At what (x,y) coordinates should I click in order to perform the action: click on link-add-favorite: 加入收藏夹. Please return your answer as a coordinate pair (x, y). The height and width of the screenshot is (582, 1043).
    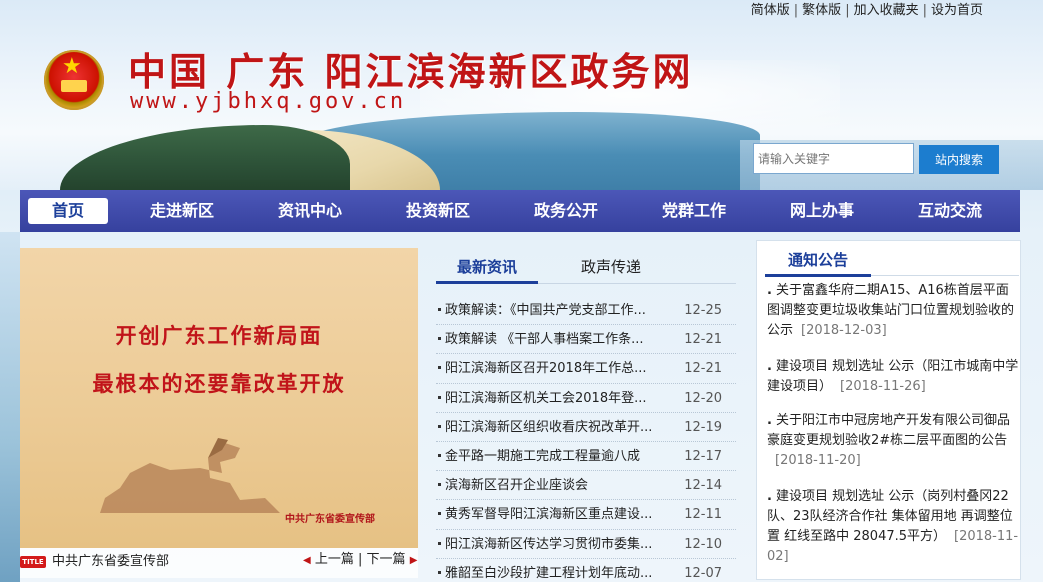
    Looking at the image, I should click on (886, 10).